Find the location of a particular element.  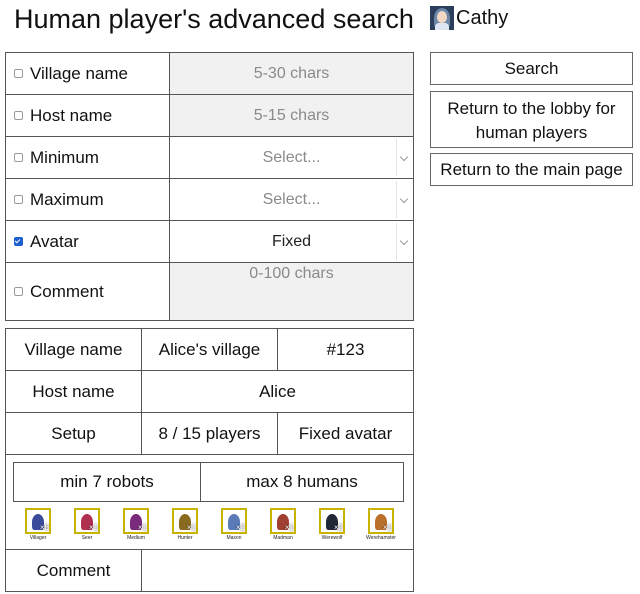

role-hunter: ×1 Hunter is located at coordinates (185, 525).